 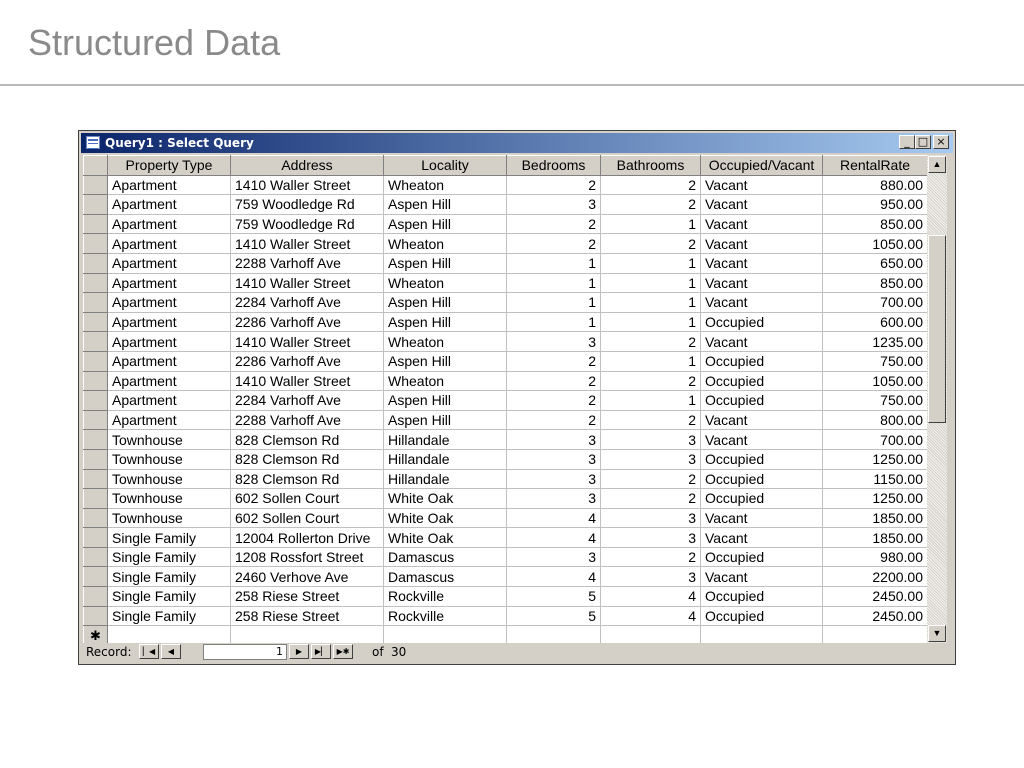 What do you see at coordinates (307, 420) in the screenshot?
I see `table-cell: 2288 Varhoff Ave` at bounding box center [307, 420].